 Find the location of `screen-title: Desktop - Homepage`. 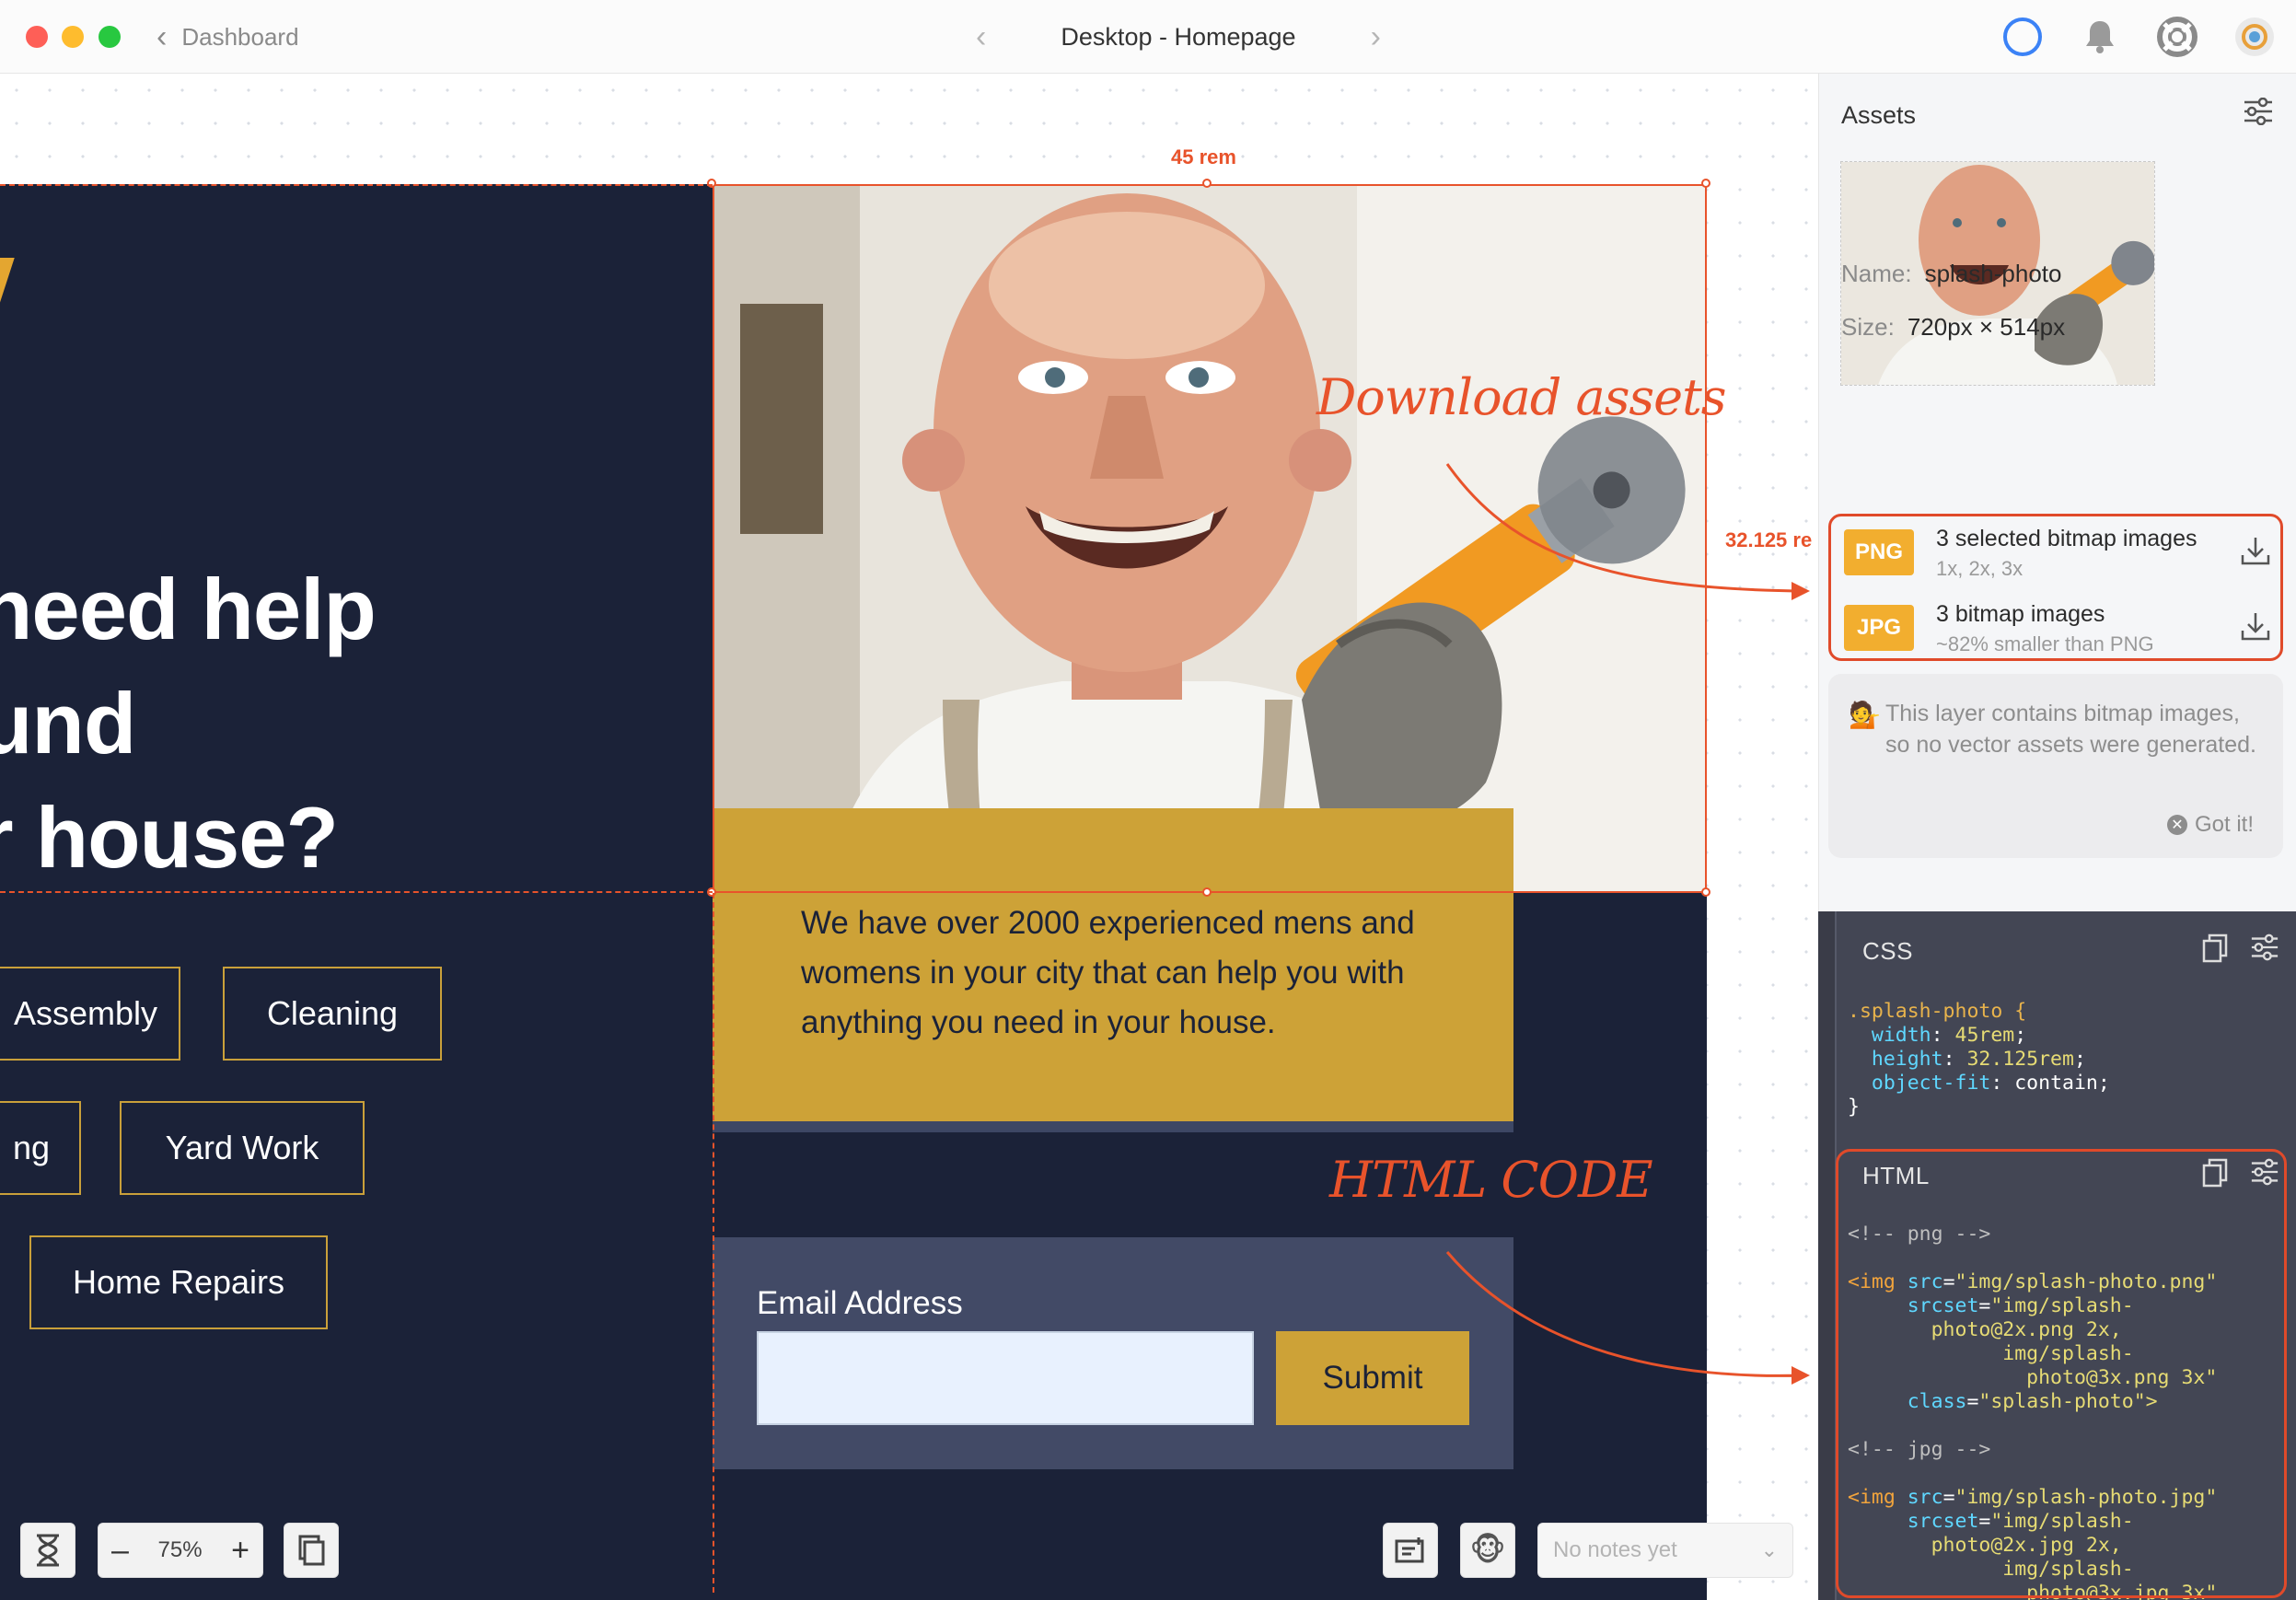

screen-title: Desktop - Homepage is located at coordinates (1178, 36).